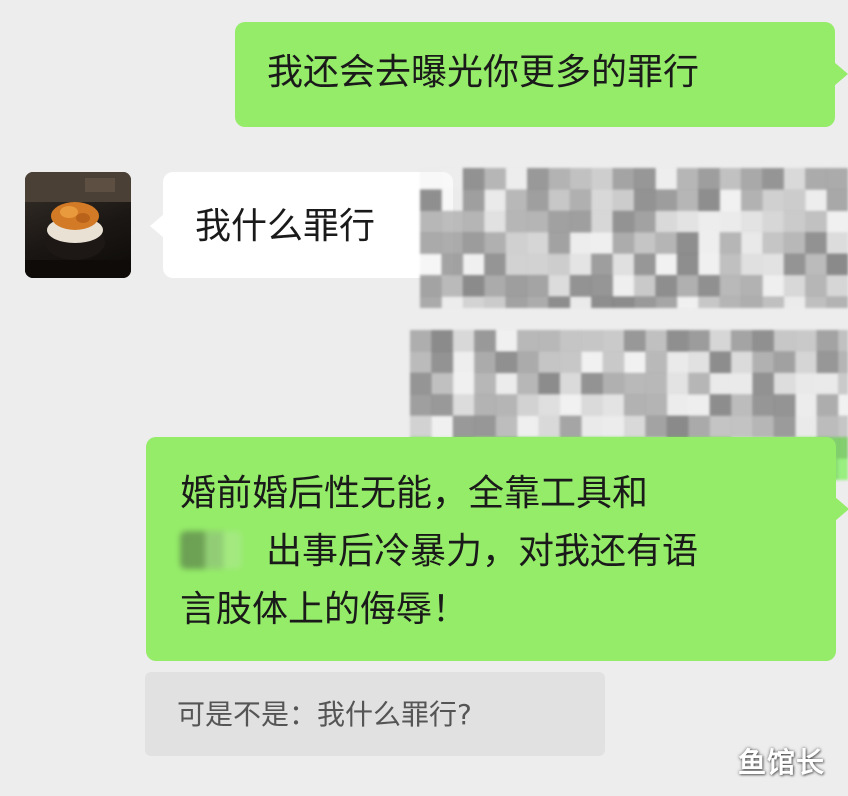 This screenshot has width=848, height=796. I want to click on message-bubble-sent: 我还会去曝光你更多的罪行, so click(541, 74).